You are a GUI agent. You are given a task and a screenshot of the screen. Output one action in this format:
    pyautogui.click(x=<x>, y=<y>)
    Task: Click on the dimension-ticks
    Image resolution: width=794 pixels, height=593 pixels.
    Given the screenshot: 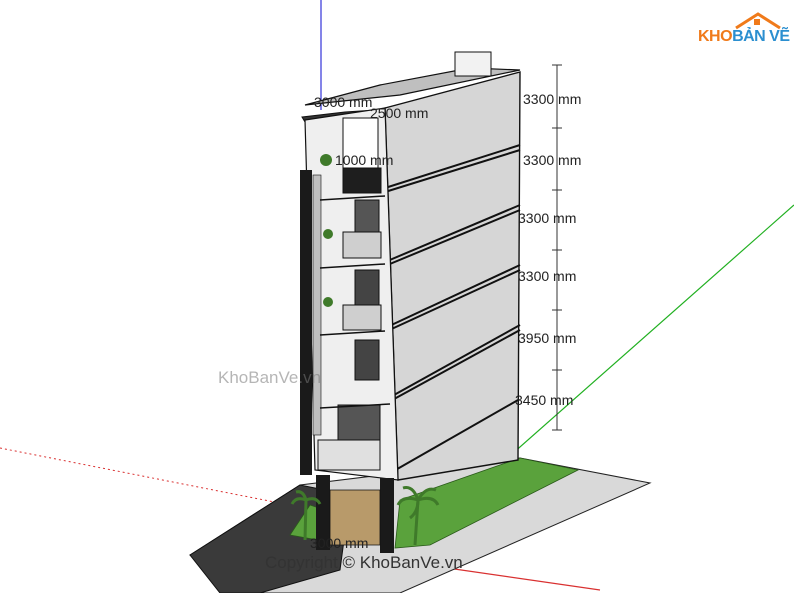 What is the action you would take?
    pyautogui.click(x=557, y=247)
    